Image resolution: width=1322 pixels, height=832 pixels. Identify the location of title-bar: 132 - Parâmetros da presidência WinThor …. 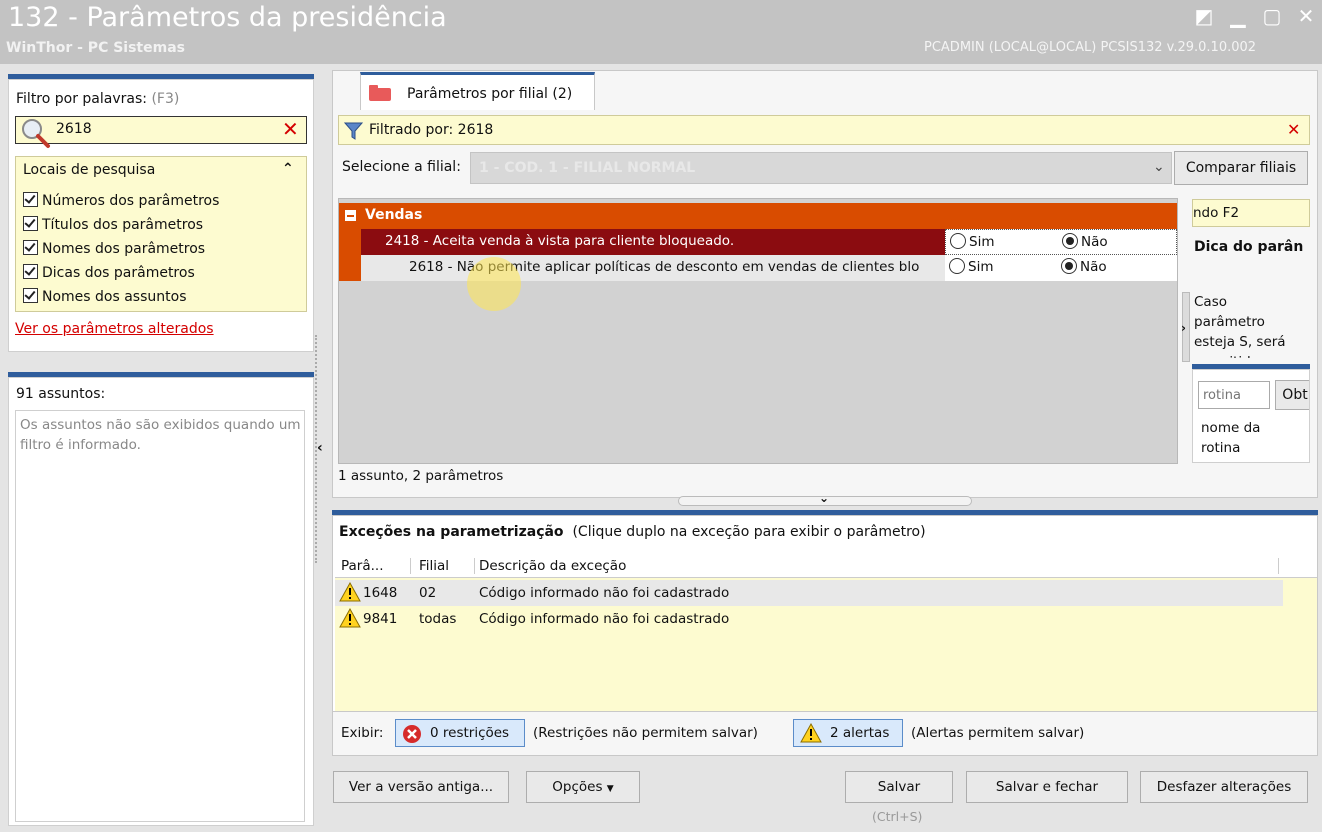
(661, 32).